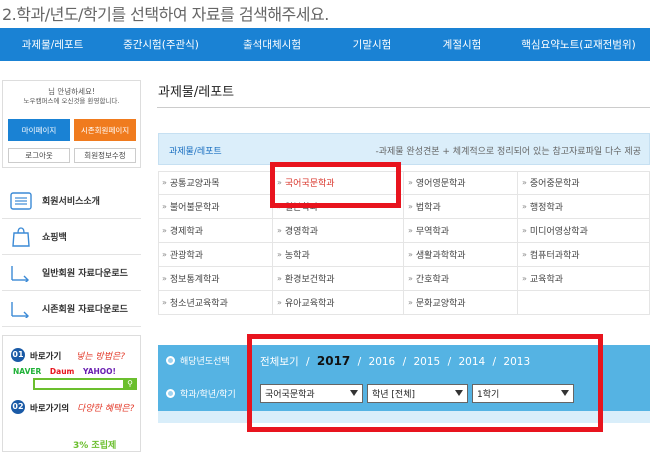 This screenshot has height=452, width=650. What do you see at coordinates (462, 44) in the screenshot?
I see `nav-item-seasonal: 계절시험` at bounding box center [462, 44].